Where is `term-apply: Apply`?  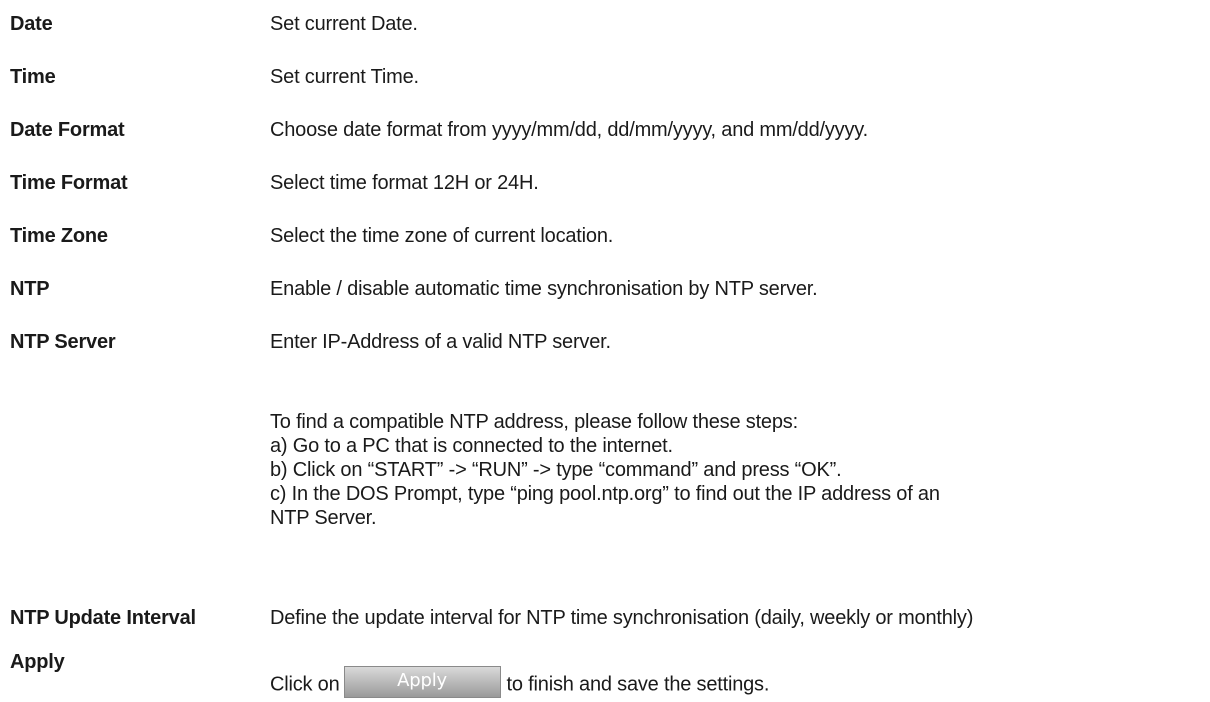
term-apply: Apply is located at coordinates (37, 662).